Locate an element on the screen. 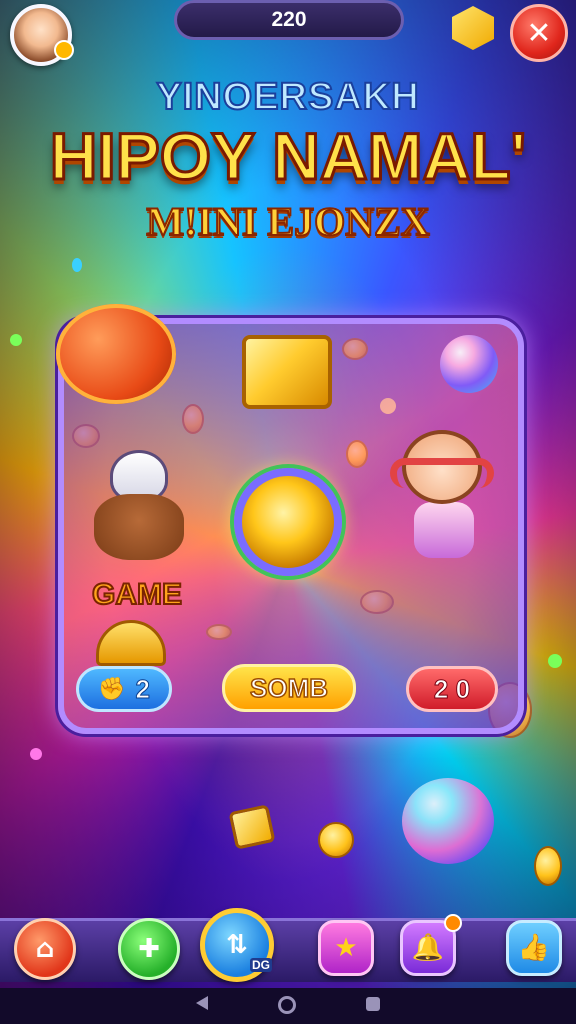 Image resolution: width=576 pixels, height=1024 pixels. gold-block-icon is located at coordinates (287, 372).